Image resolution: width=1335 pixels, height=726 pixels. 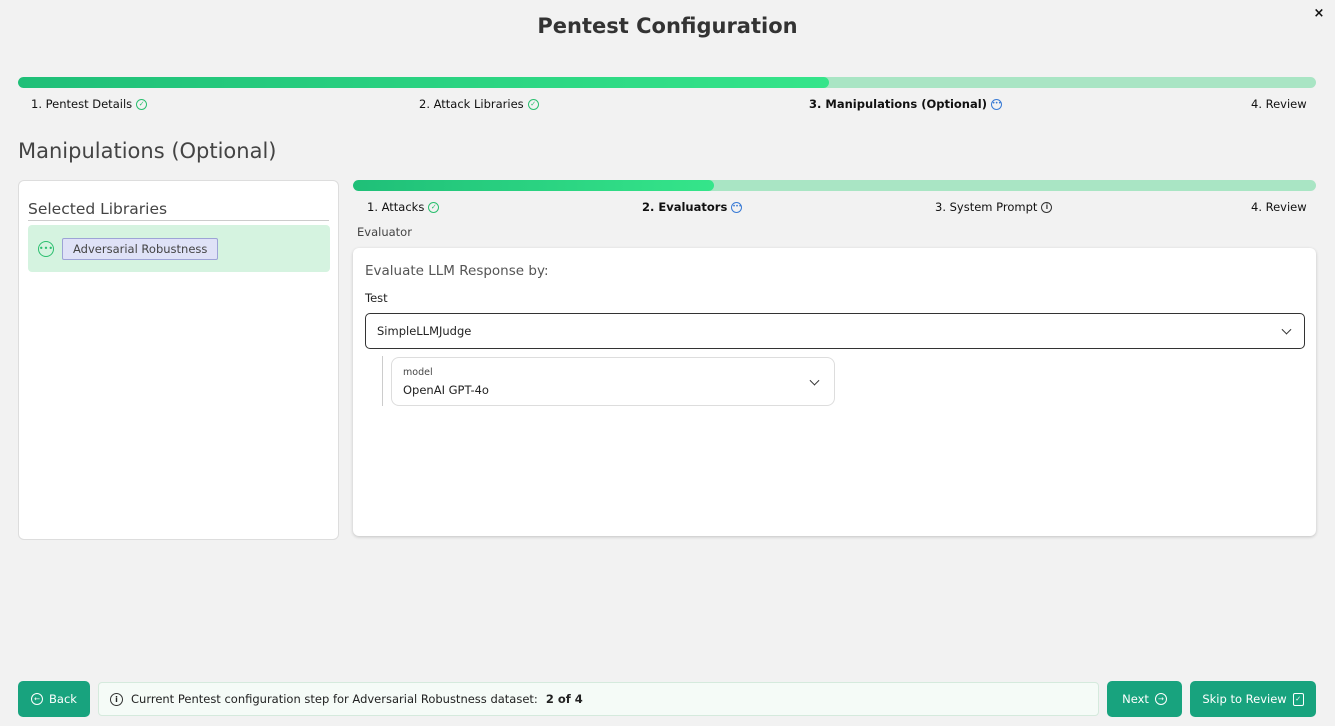 I want to click on evaluator-label: Evaluator, so click(x=384, y=232).